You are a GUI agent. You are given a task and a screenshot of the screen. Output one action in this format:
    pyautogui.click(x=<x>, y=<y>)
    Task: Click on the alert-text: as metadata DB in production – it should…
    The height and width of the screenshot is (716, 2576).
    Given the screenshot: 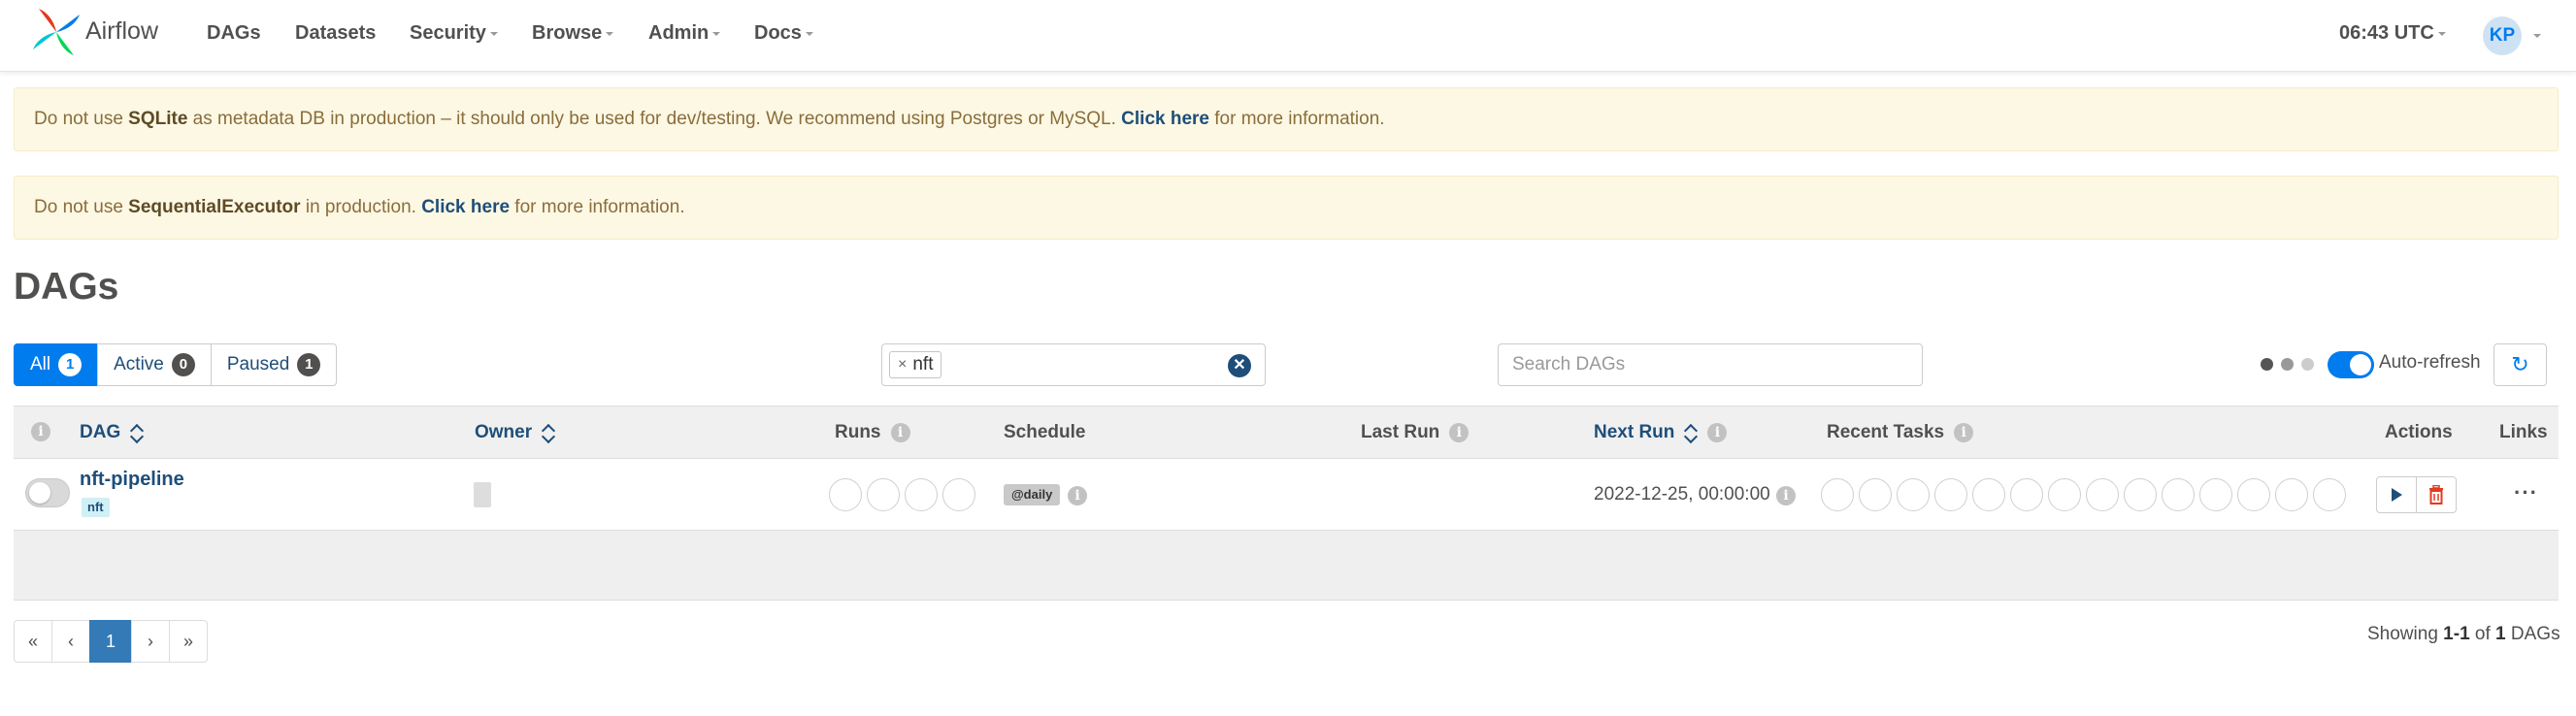 What is the action you would take?
    pyautogui.click(x=654, y=119)
    